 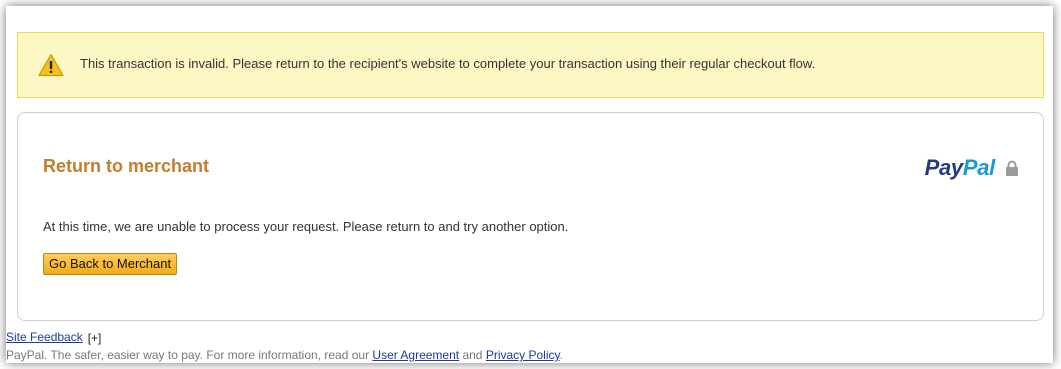 I want to click on paypal-logo: PayPal, so click(x=960, y=168).